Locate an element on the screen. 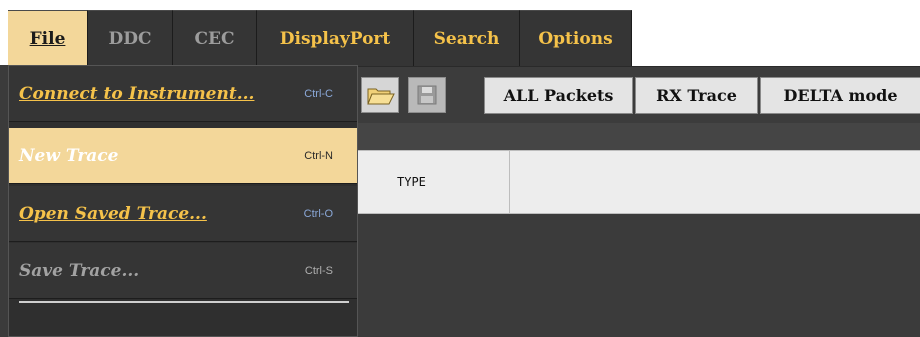 This screenshot has width=920, height=337. menu-file-label: File is located at coordinates (47, 38).